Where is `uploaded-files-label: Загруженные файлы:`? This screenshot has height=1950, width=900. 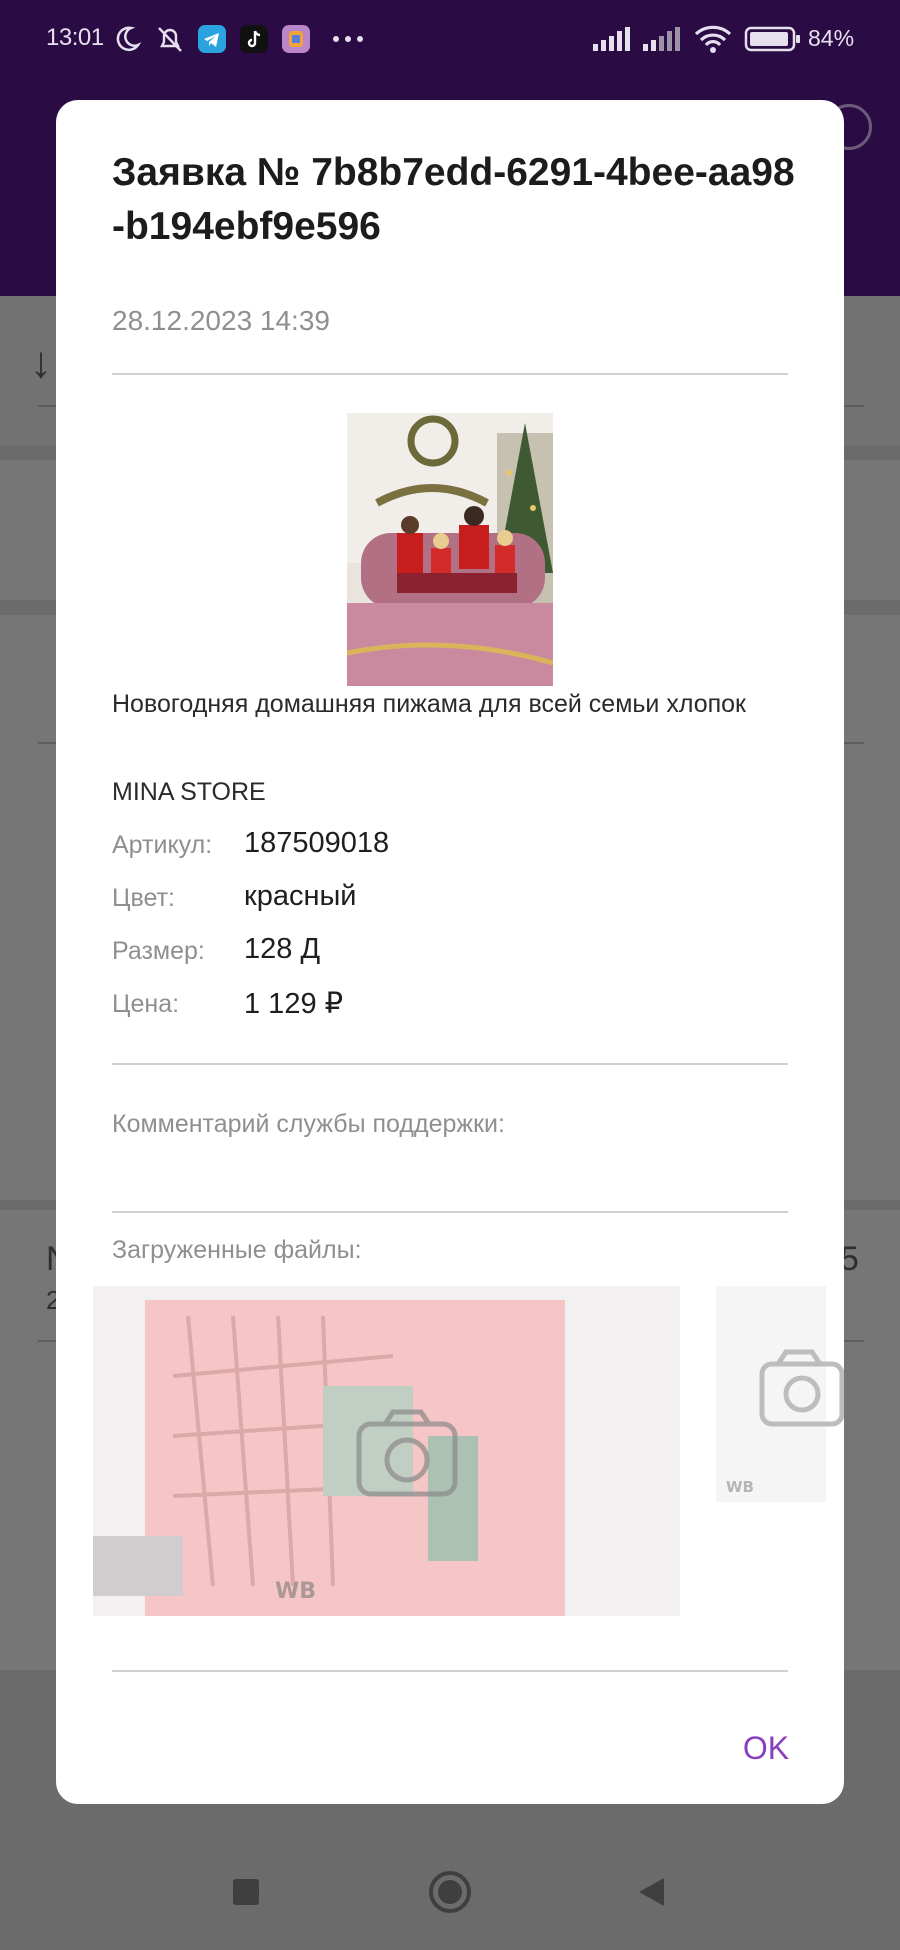 uploaded-files-label: Загруженные файлы: is located at coordinates (237, 1250).